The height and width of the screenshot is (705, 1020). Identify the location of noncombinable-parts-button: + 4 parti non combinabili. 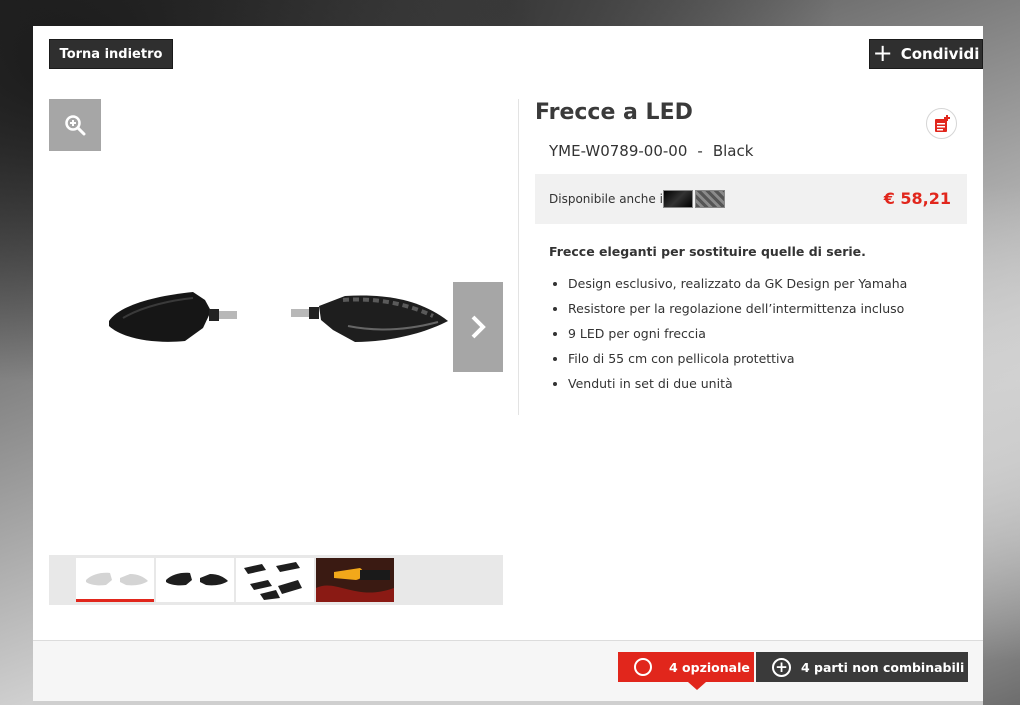
(862, 667).